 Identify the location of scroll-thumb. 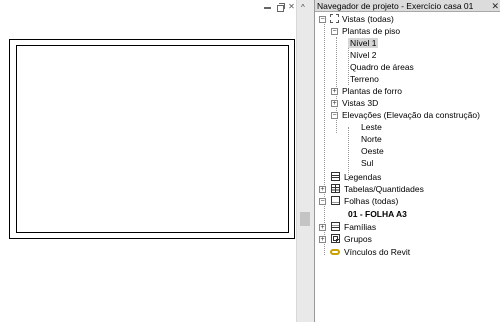
(305, 219).